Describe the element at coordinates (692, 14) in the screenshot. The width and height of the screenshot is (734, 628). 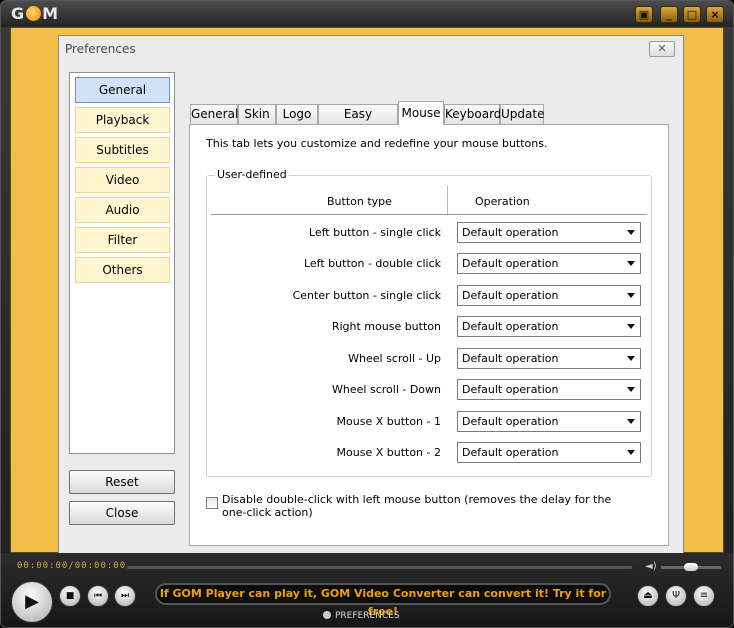
I see `maximize-button: □` at that location.